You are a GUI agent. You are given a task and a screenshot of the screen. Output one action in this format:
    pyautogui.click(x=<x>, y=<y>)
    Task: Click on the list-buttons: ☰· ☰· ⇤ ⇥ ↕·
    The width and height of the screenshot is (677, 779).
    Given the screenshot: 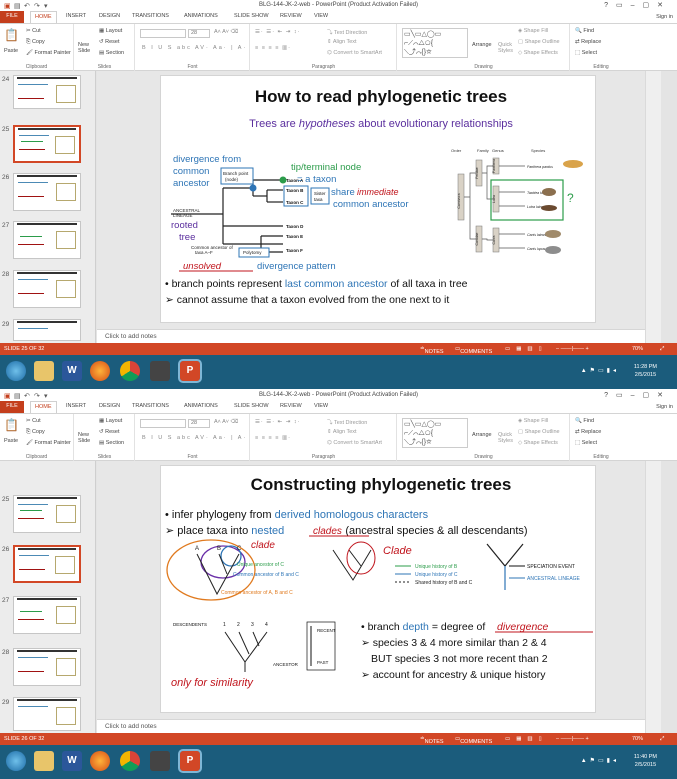 What is the action you would take?
    pyautogui.click(x=277, y=422)
    